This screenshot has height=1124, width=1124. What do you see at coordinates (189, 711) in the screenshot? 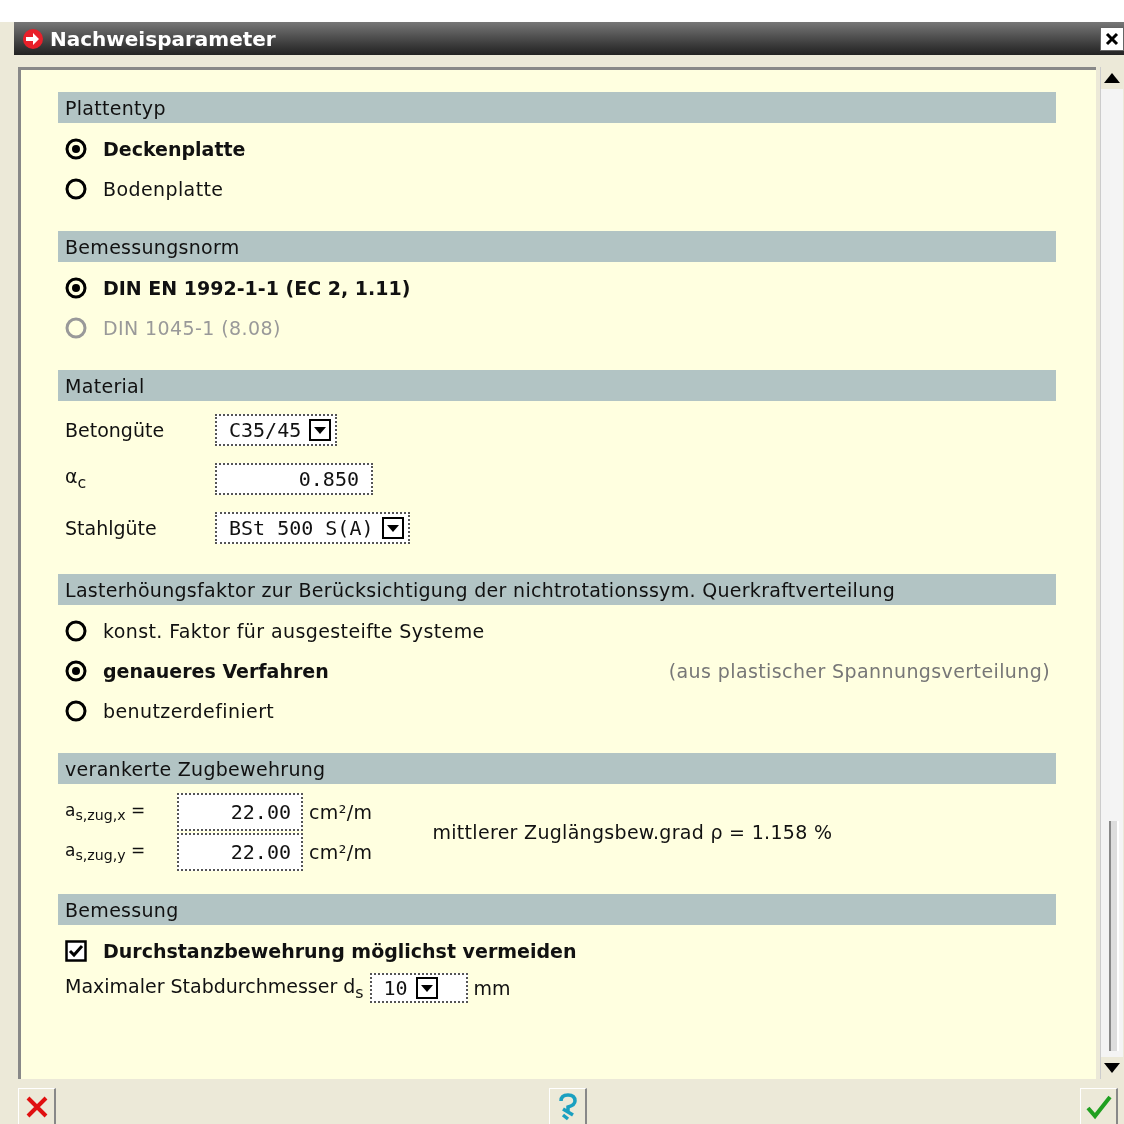
I see `option-label: benutzerdefiniert` at bounding box center [189, 711].